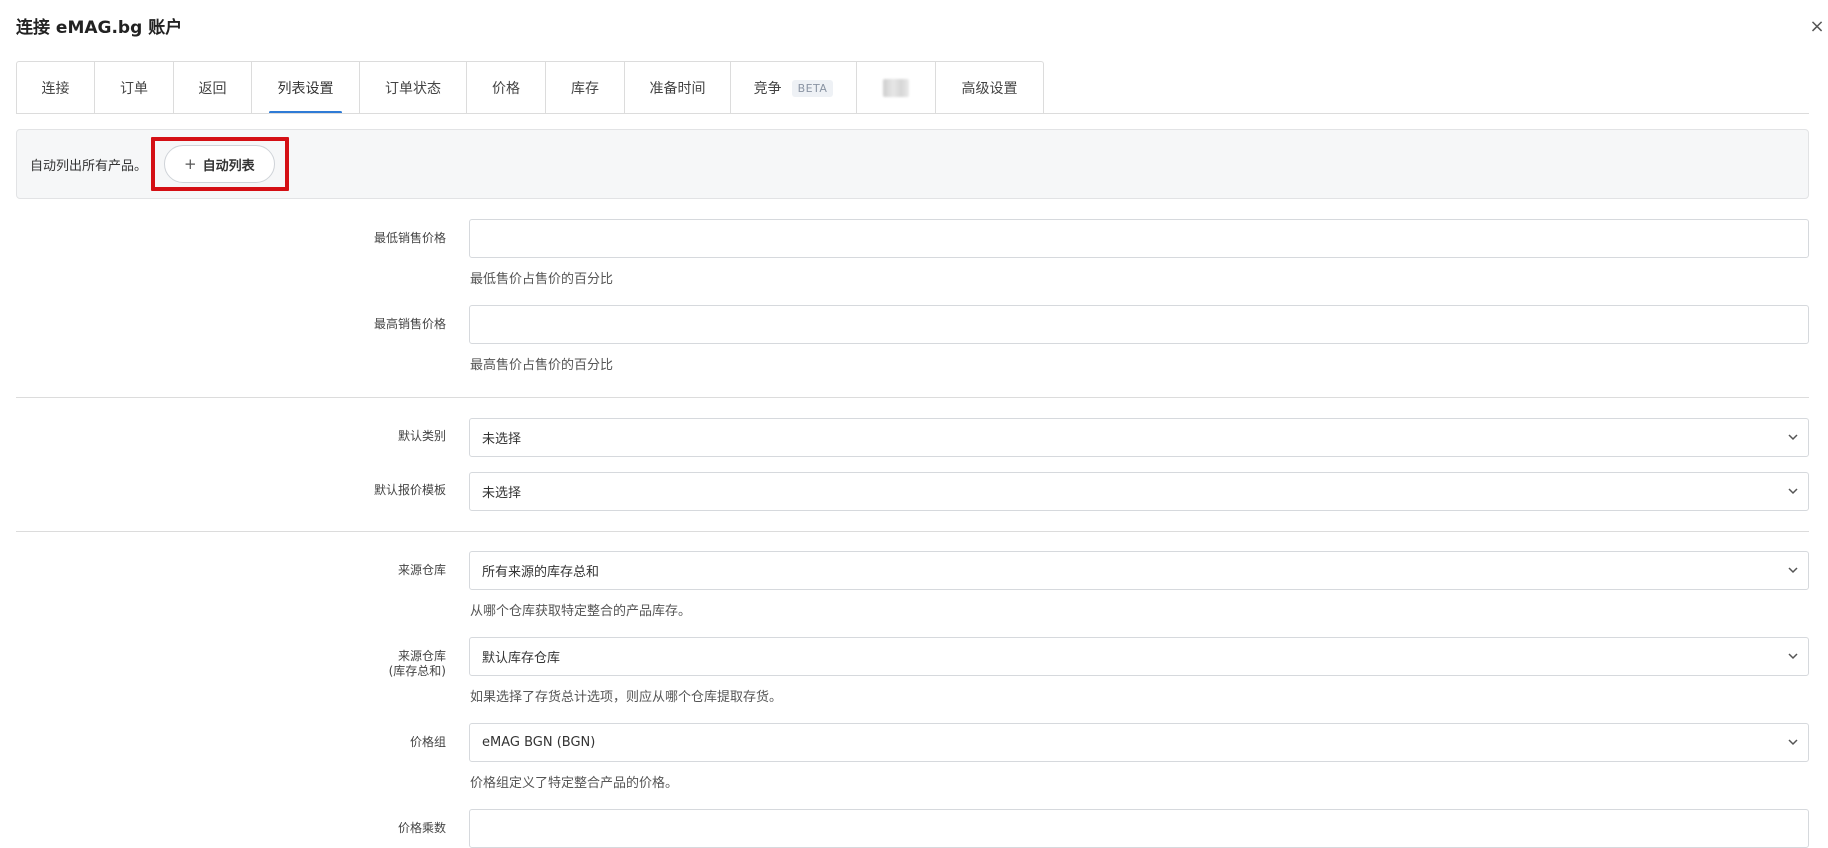  Describe the element at coordinates (502, 493) in the screenshot. I see `default-offer-template-value: 未选择` at that location.